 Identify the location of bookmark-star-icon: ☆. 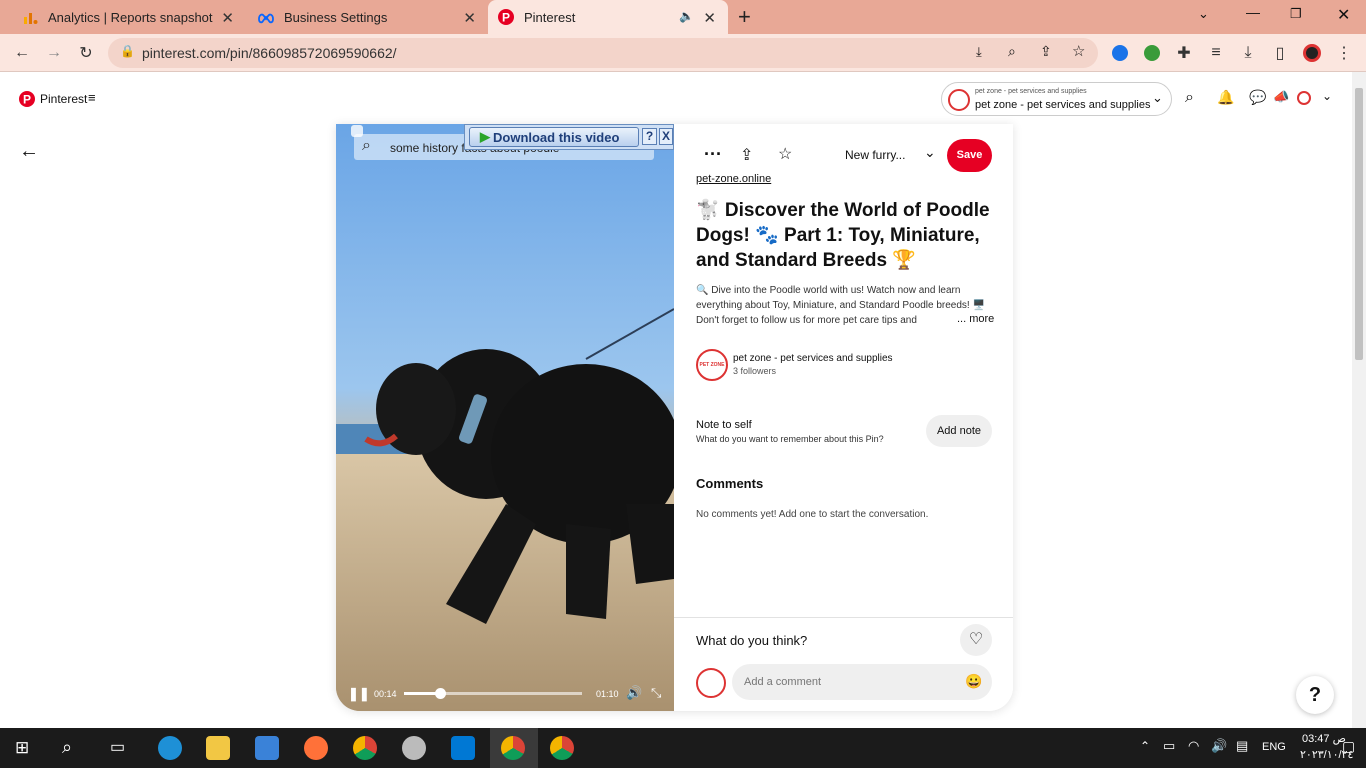
(1078, 51).